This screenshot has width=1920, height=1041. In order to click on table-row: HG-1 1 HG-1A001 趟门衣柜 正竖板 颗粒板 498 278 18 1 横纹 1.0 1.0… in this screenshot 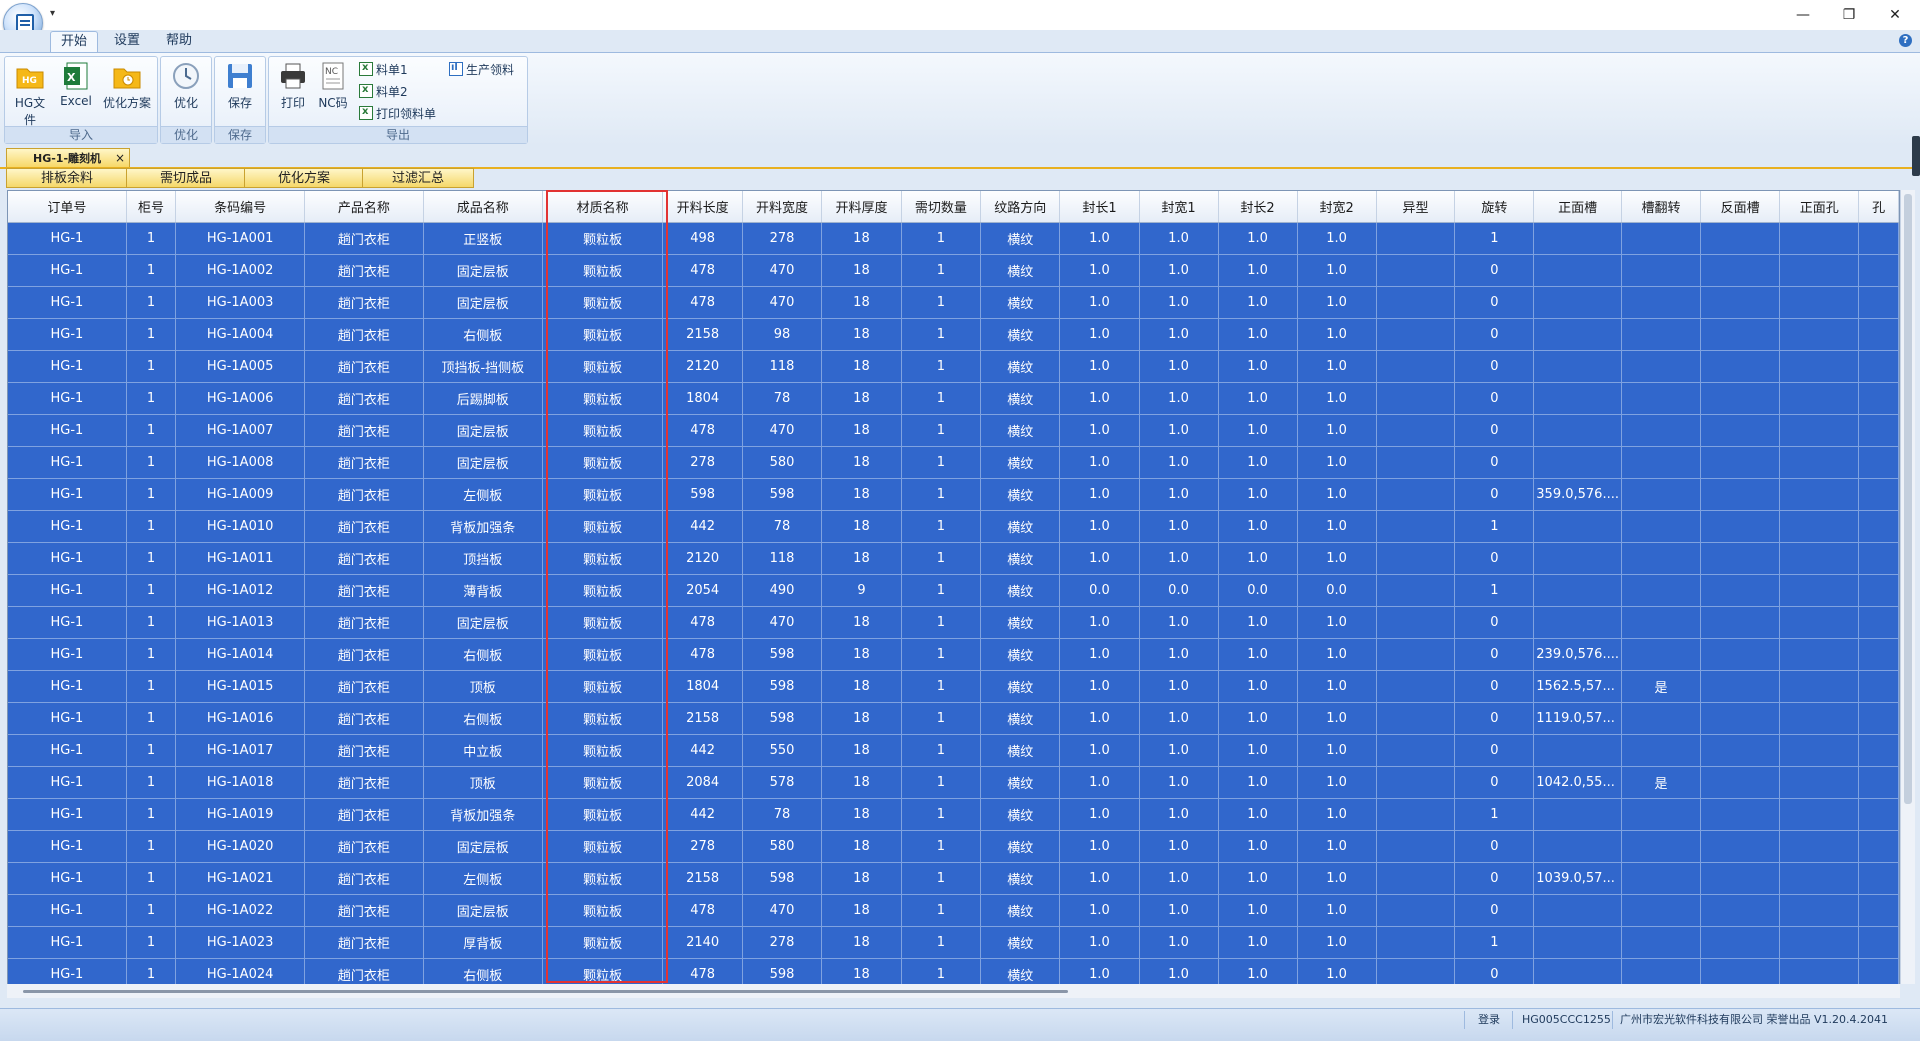, I will do `click(953, 238)`.